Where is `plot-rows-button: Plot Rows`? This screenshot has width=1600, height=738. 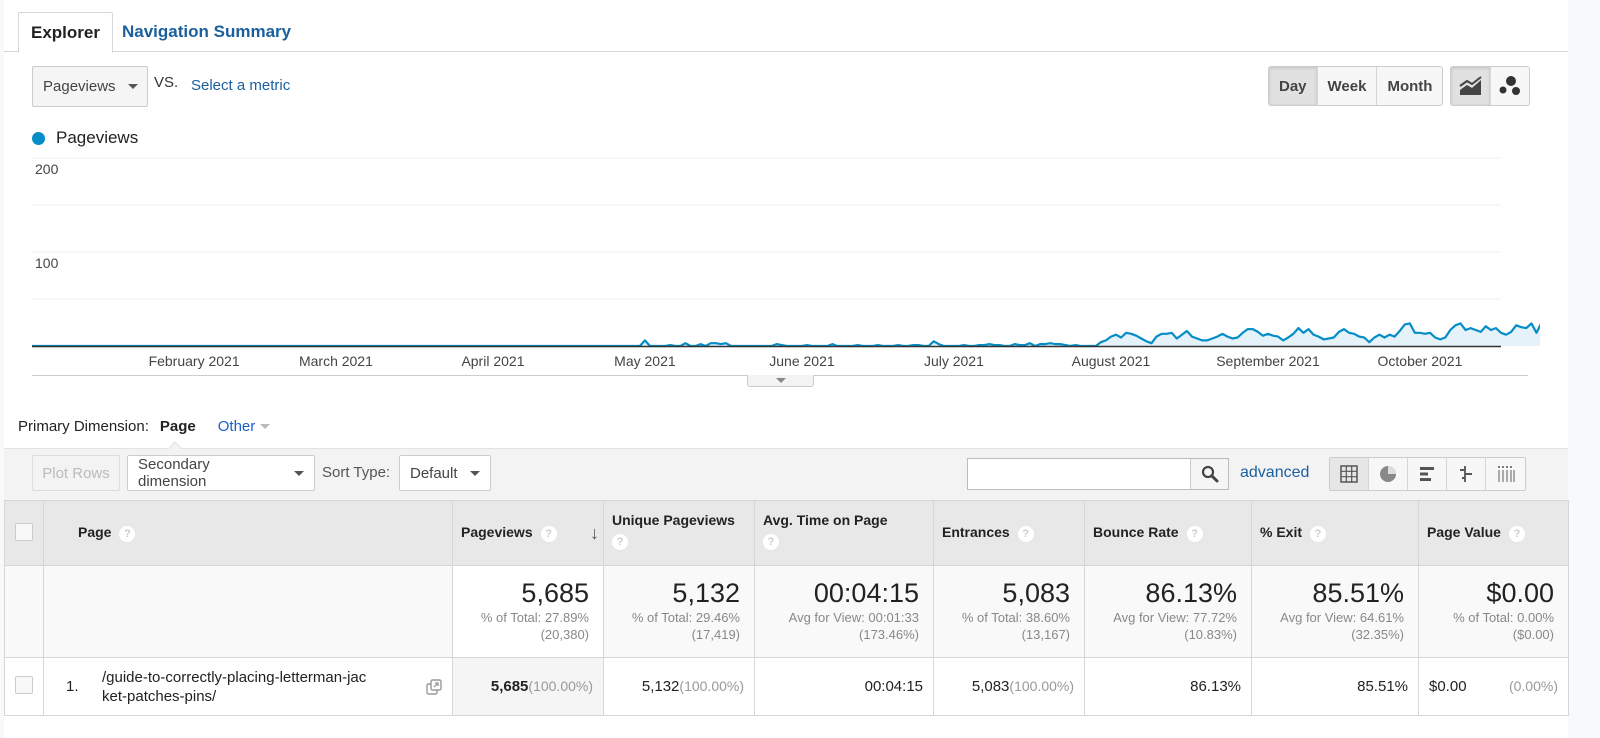 plot-rows-button: Plot Rows is located at coordinates (76, 473).